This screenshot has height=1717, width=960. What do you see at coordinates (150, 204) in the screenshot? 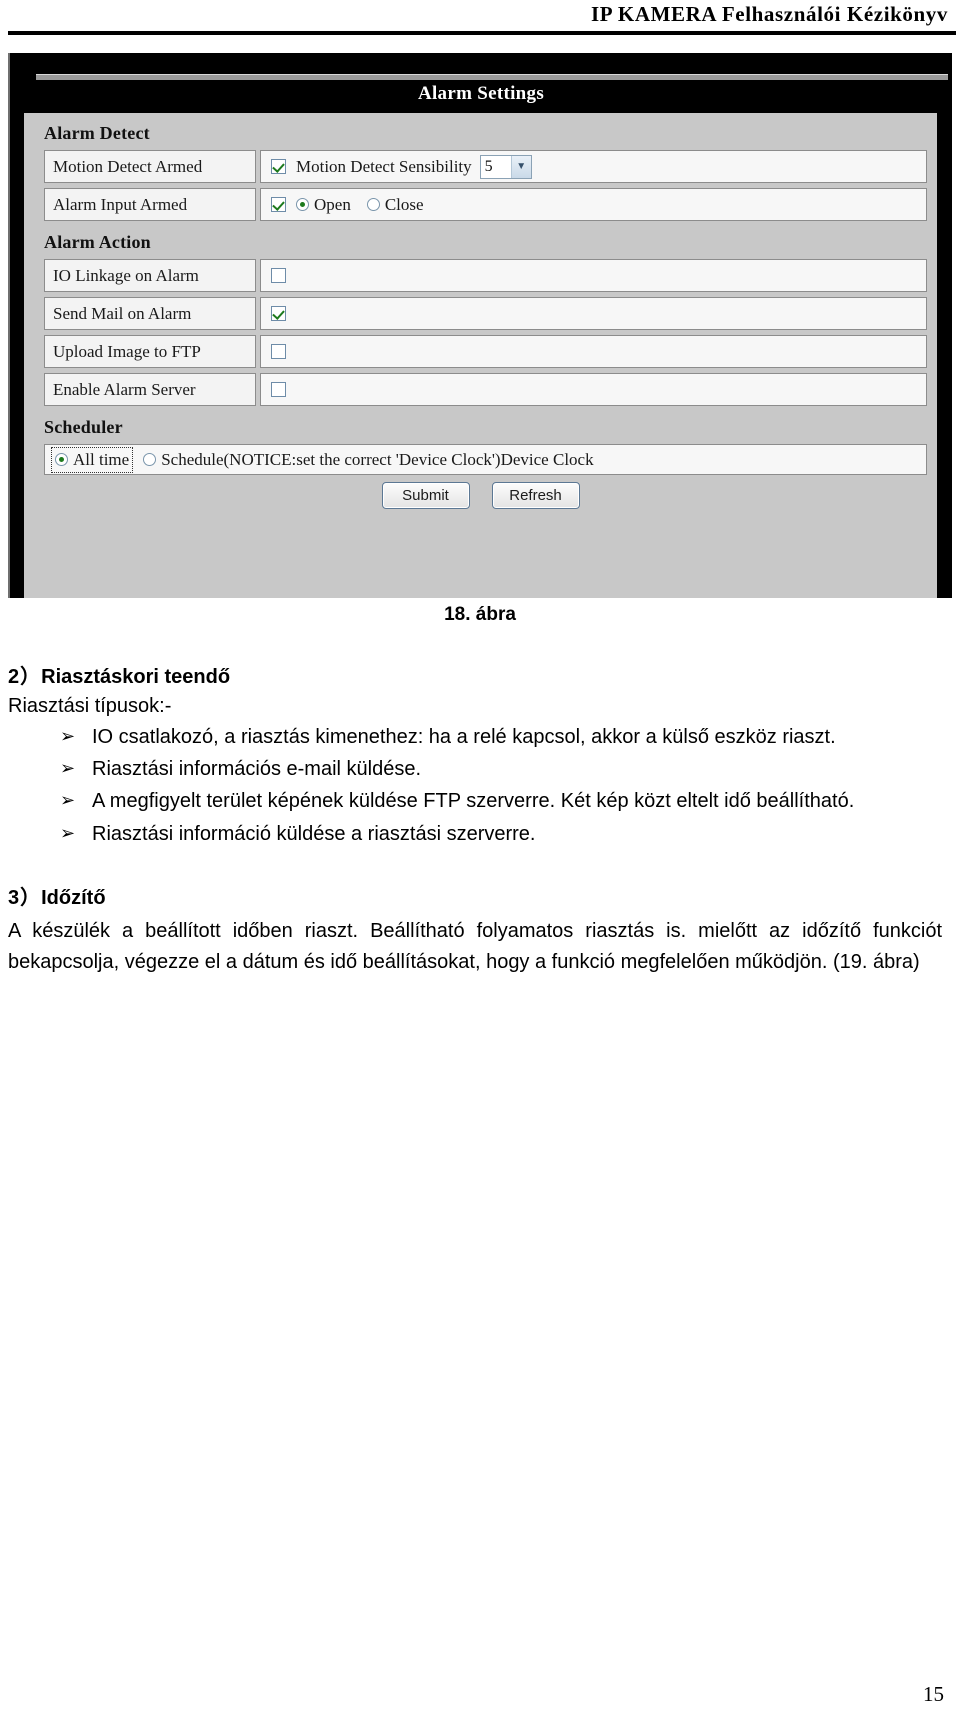
I see `label-alarm-input-armed: Alarm Input Armed` at bounding box center [150, 204].